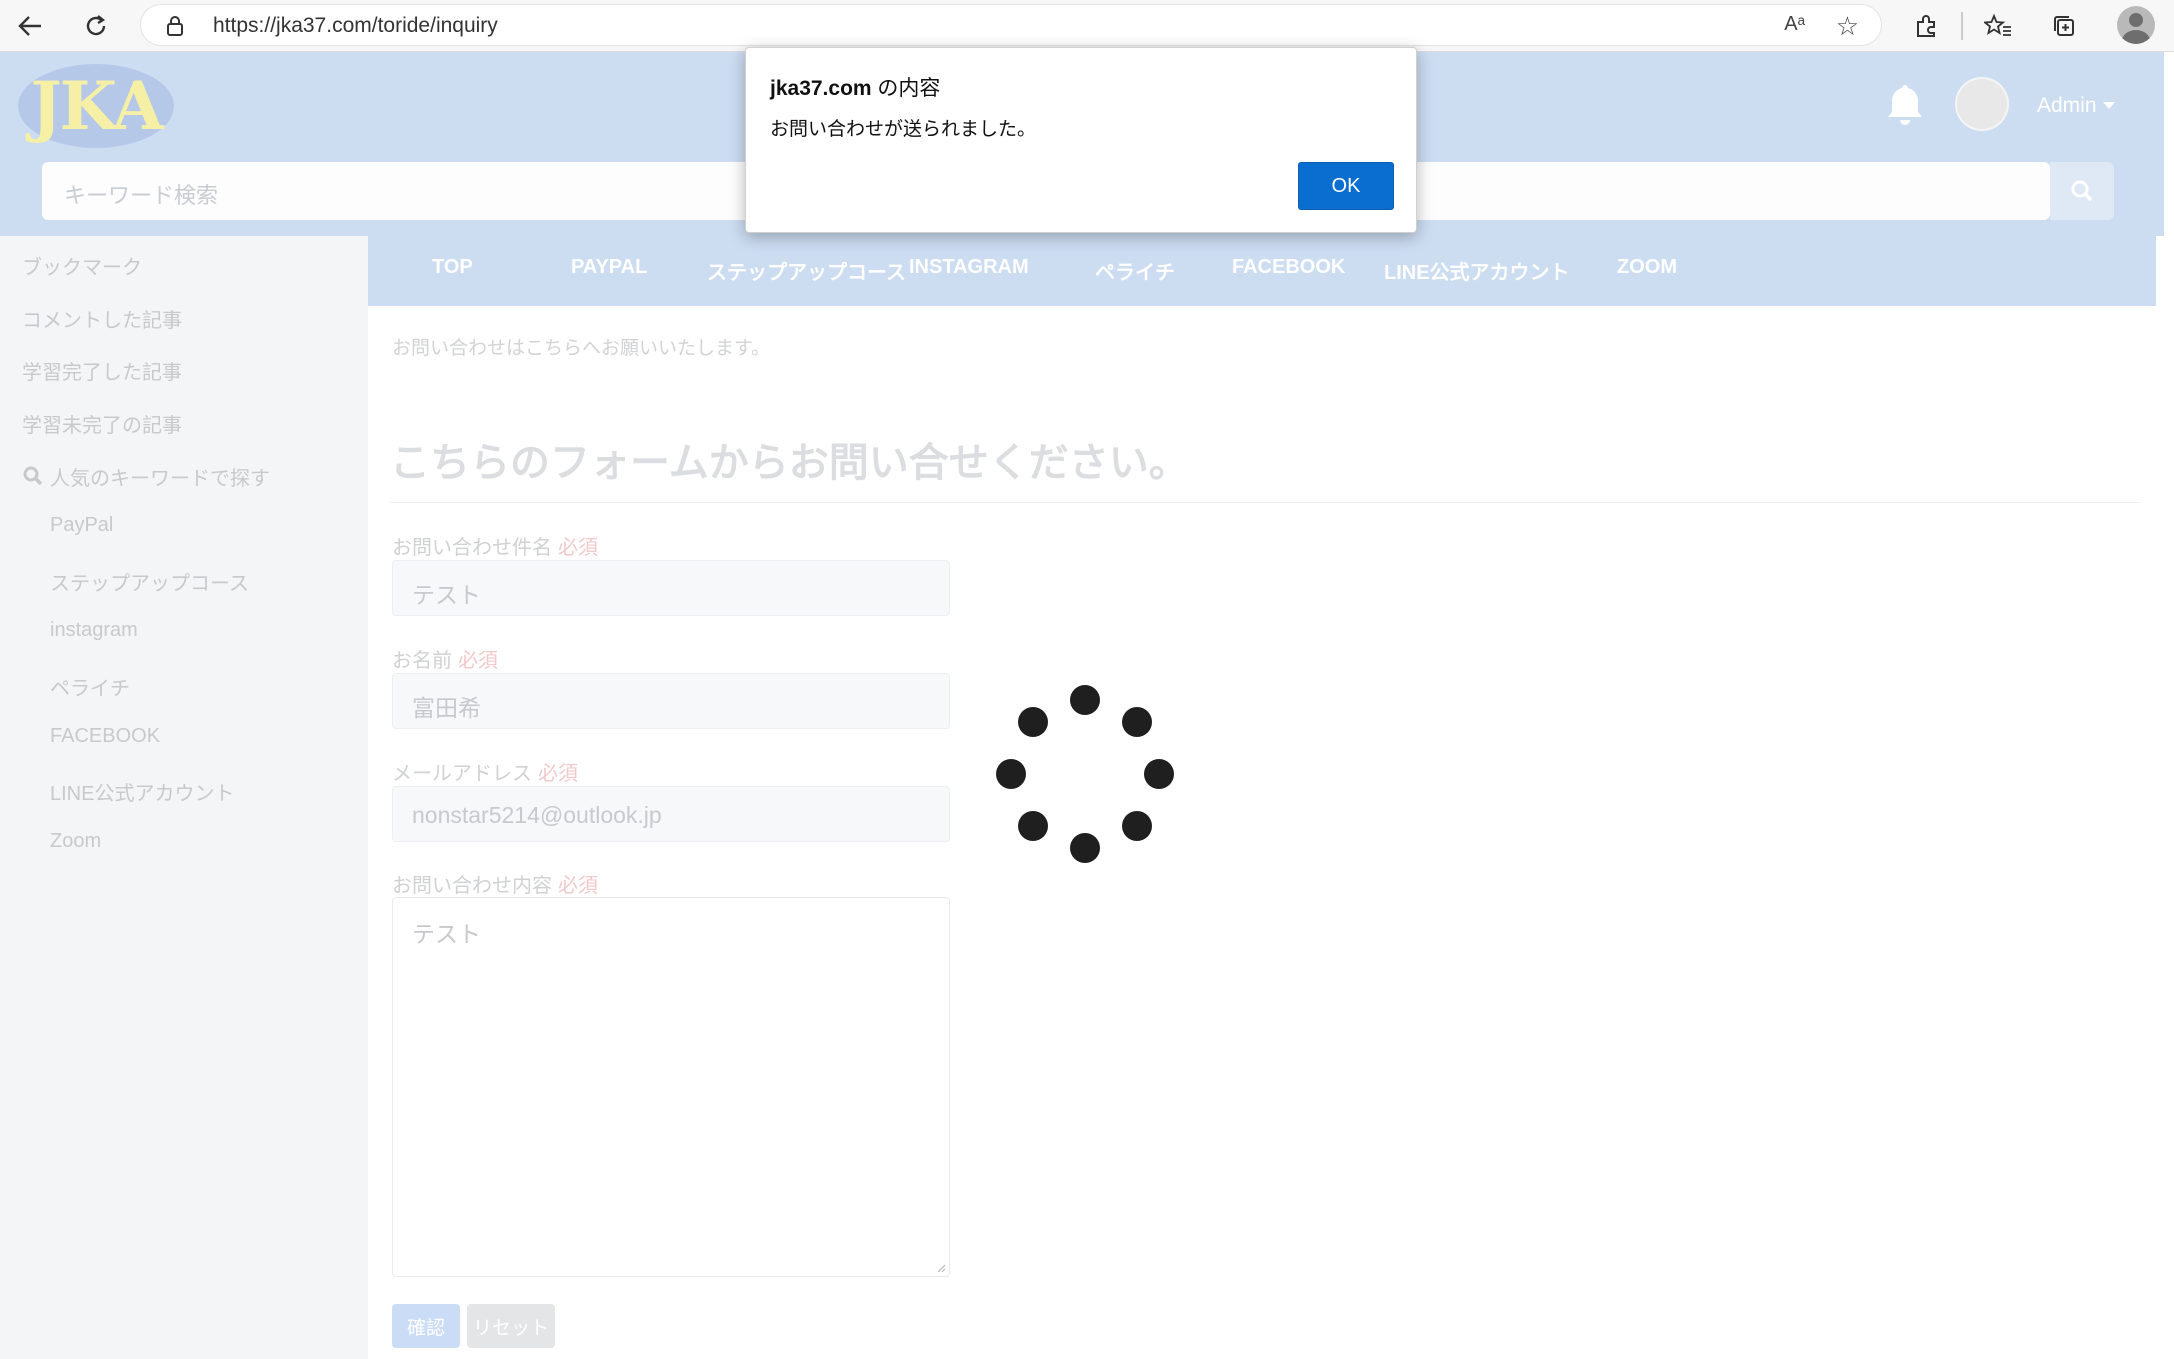 The height and width of the screenshot is (1359, 2174). I want to click on subject-value: テスト, so click(446, 595).